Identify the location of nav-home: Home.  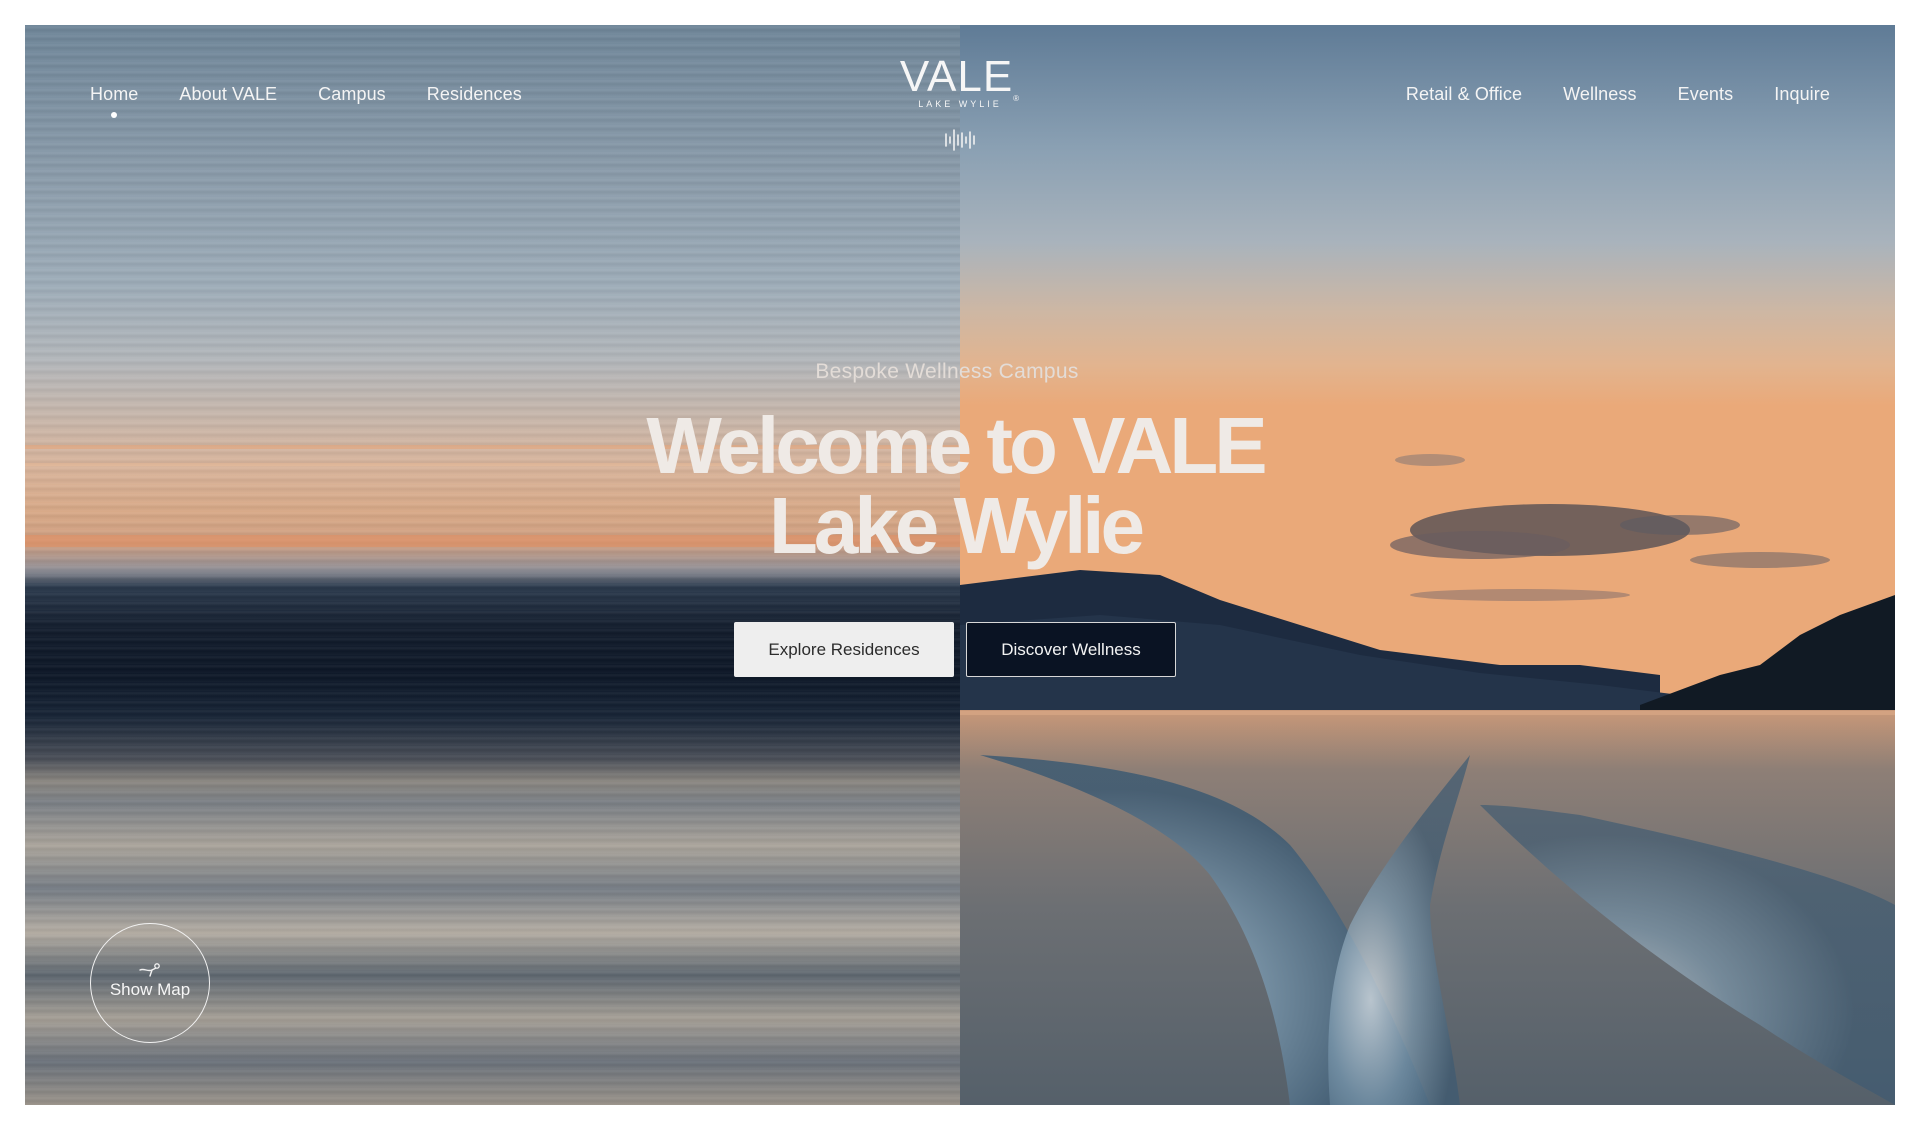
(114, 101).